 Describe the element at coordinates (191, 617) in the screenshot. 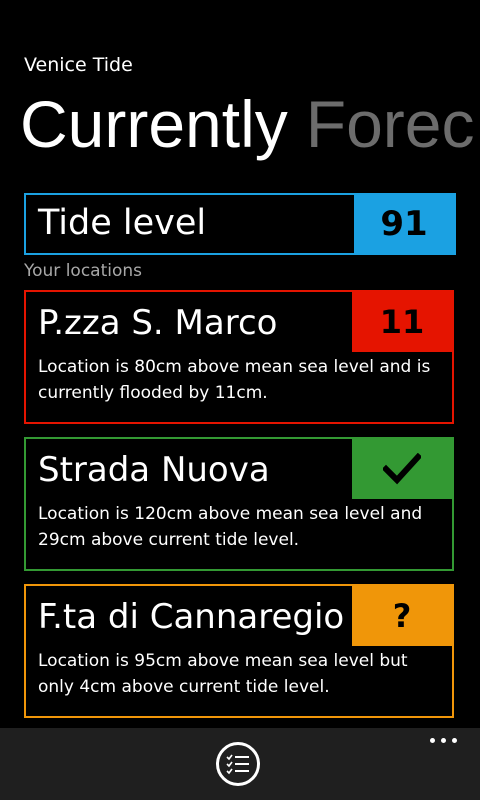

I see `location-name: F.ta di Cannaregio` at that location.